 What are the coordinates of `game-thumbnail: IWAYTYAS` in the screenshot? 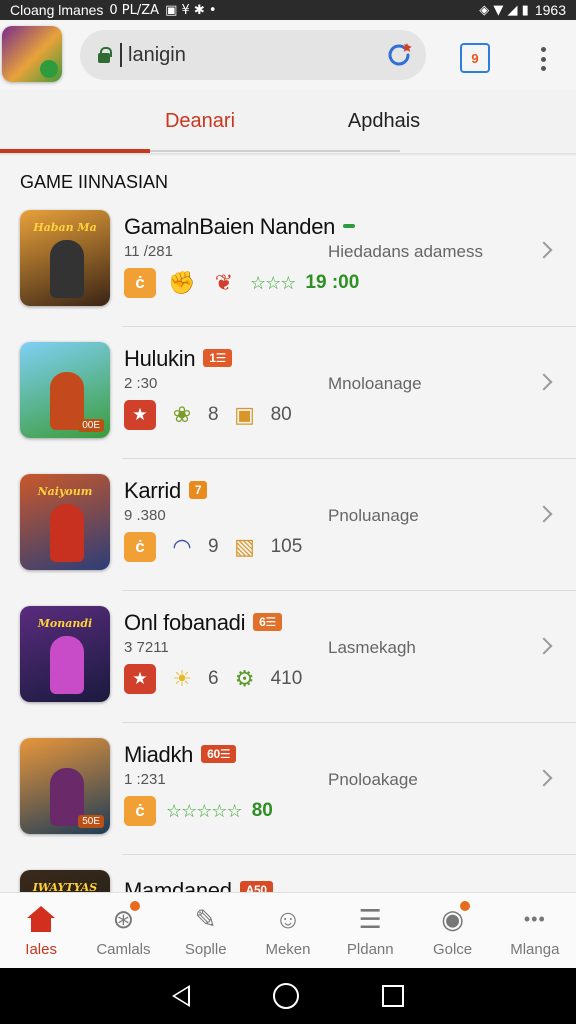 It's located at (65, 881).